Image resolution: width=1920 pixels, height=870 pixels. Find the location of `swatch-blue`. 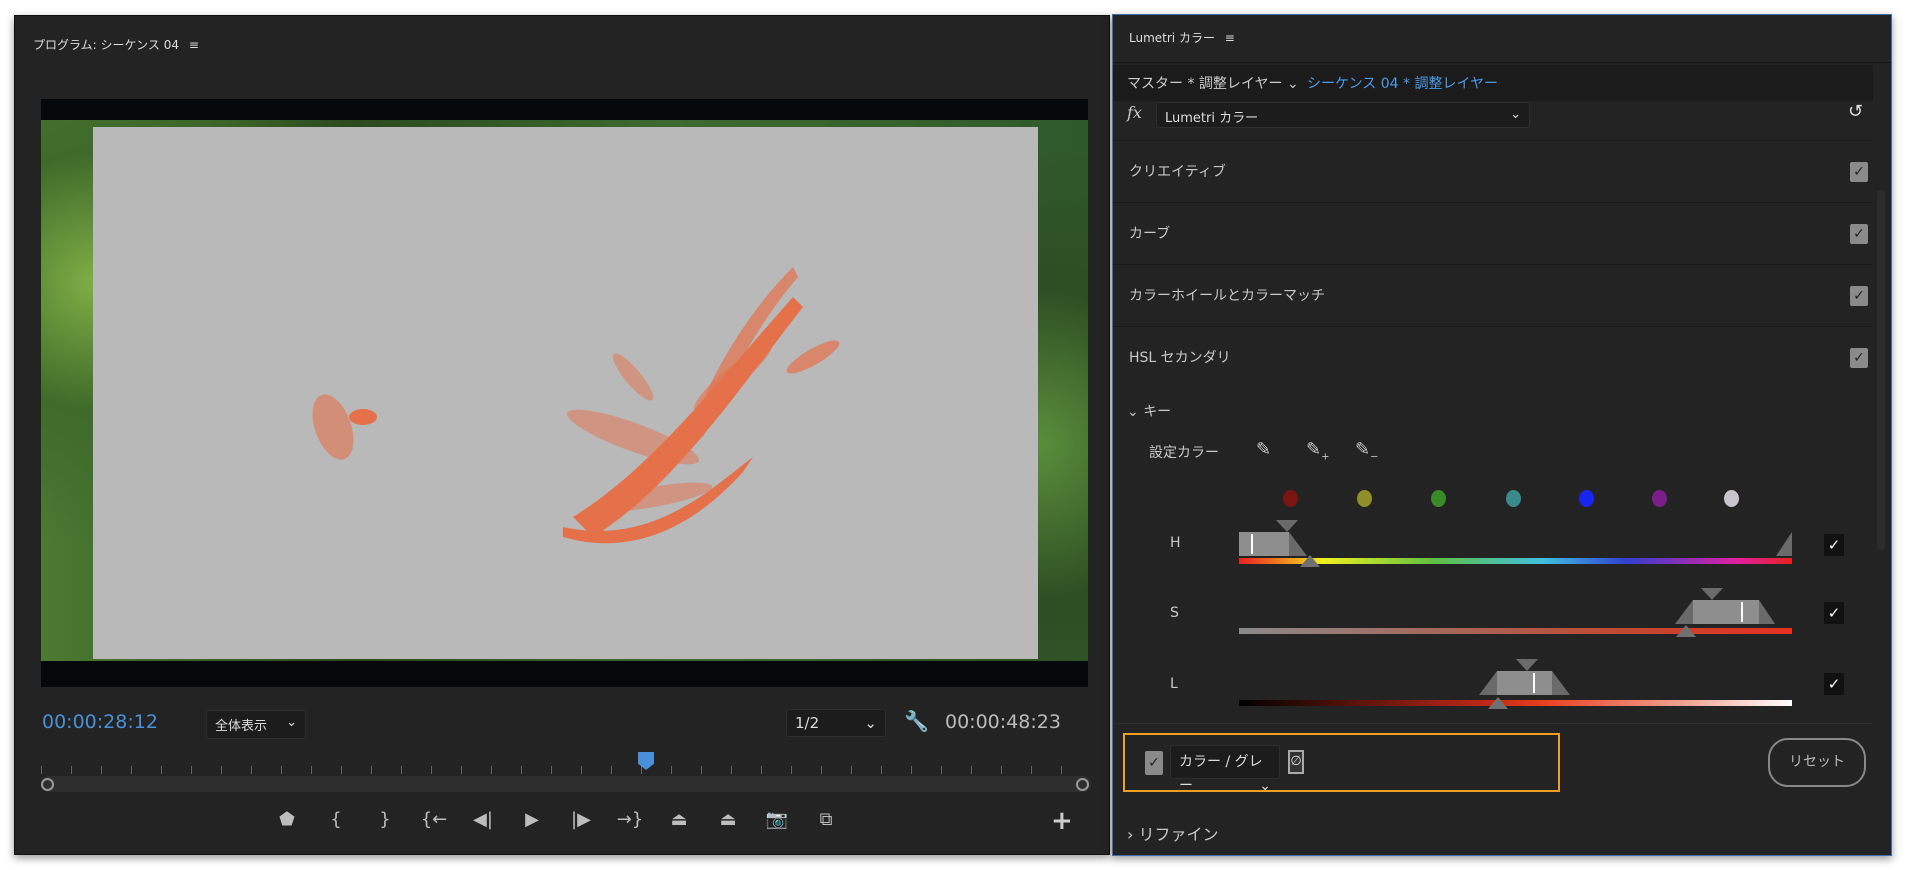

swatch-blue is located at coordinates (1586, 498).